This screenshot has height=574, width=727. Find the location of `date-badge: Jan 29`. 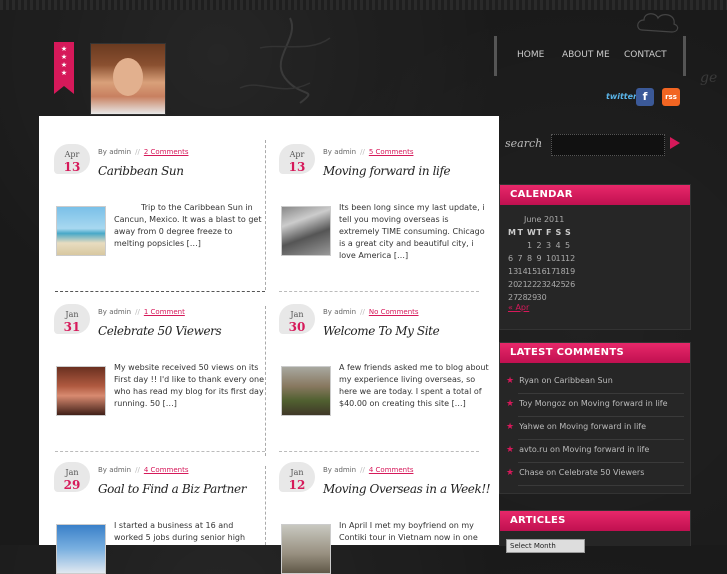

date-badge: Jan 29 is located at coordinates (72, 479).